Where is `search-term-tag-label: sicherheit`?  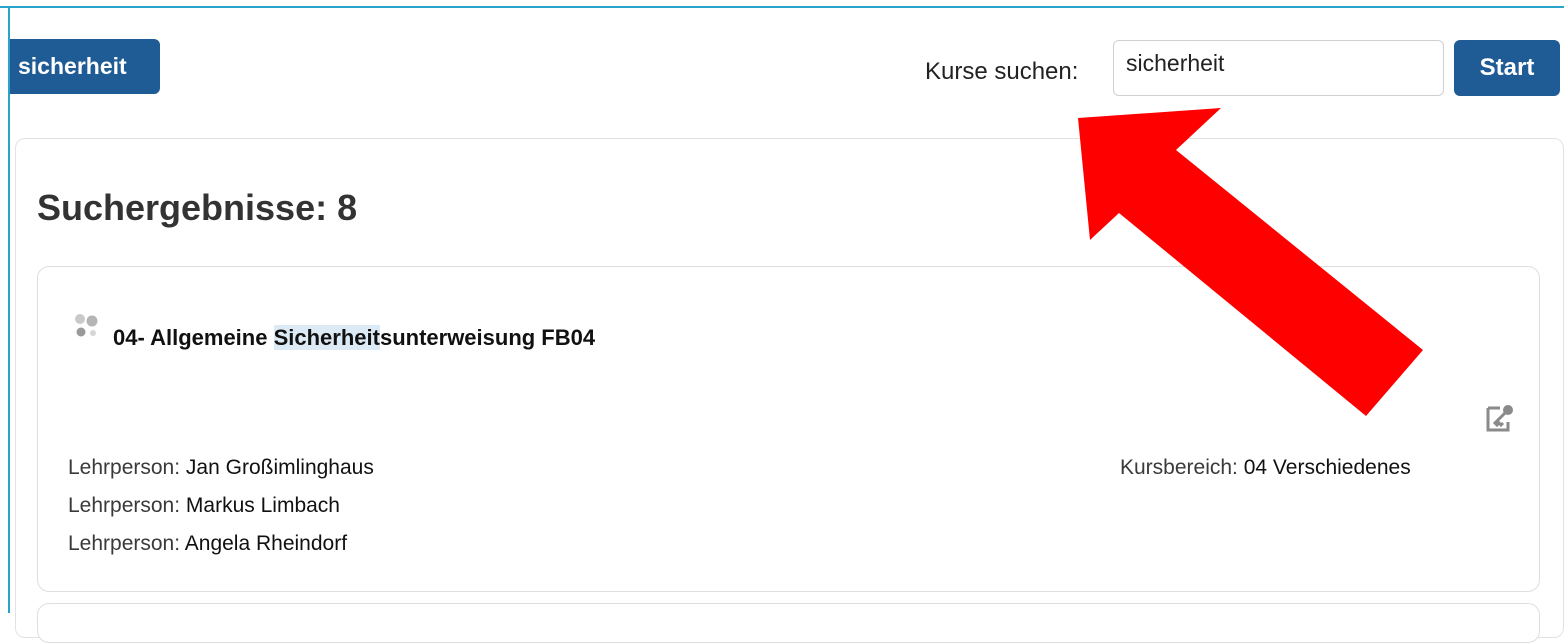 search-term-tag-label: sicherheit is located at coordinates (72, 66).